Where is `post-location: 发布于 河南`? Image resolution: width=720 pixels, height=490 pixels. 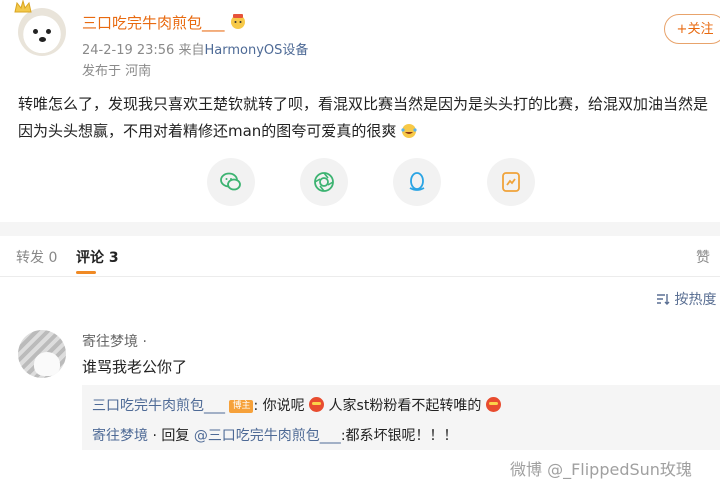
post-location: 发布于 河南 is located at coordinates (117, 71).